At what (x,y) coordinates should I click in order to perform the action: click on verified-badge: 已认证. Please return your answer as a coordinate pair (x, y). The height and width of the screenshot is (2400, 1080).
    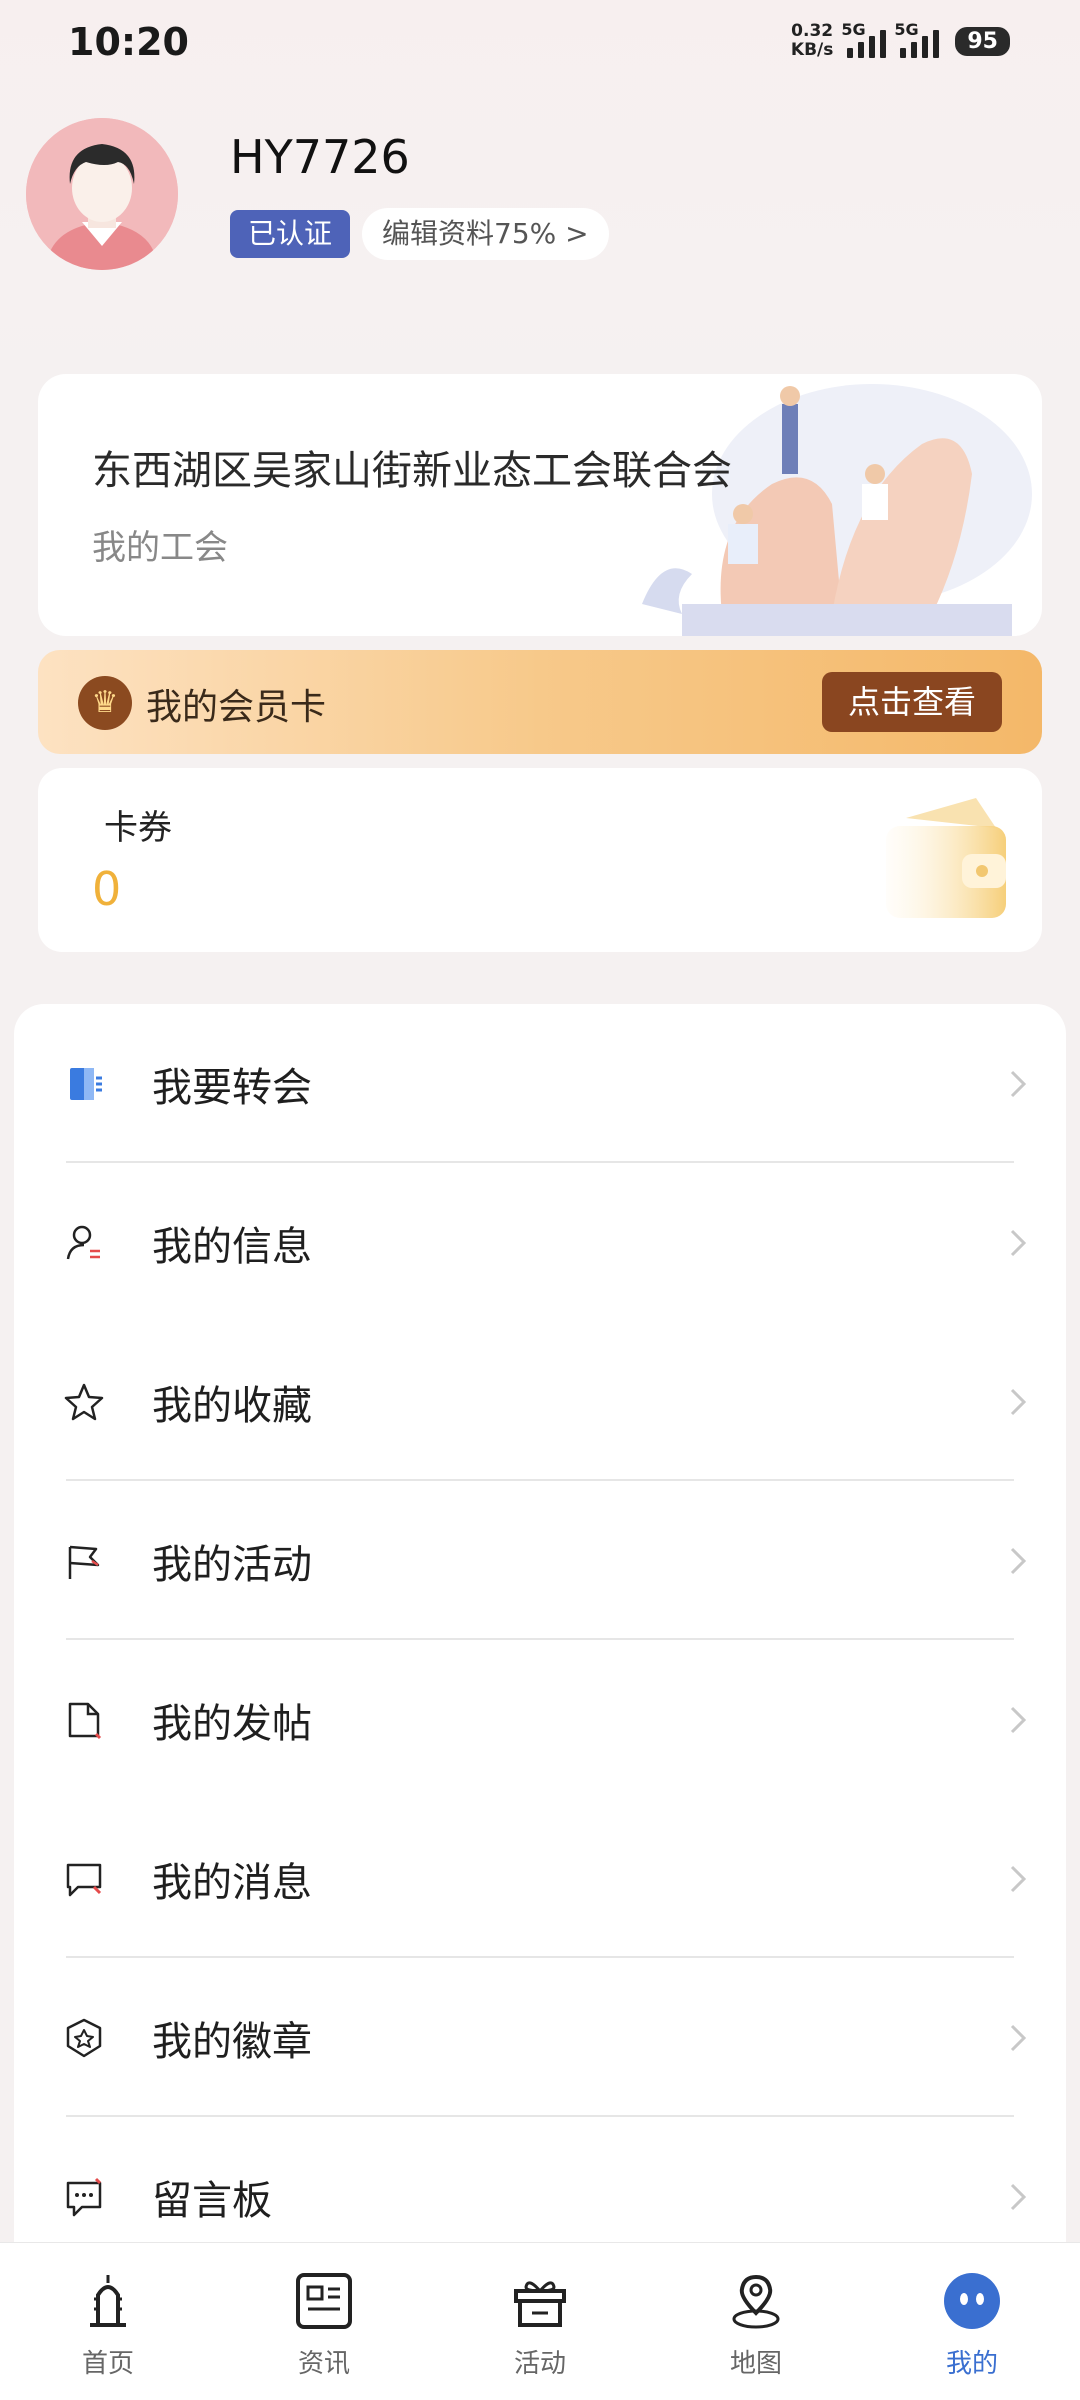
    Looking at the image, I should click on (290, 234).